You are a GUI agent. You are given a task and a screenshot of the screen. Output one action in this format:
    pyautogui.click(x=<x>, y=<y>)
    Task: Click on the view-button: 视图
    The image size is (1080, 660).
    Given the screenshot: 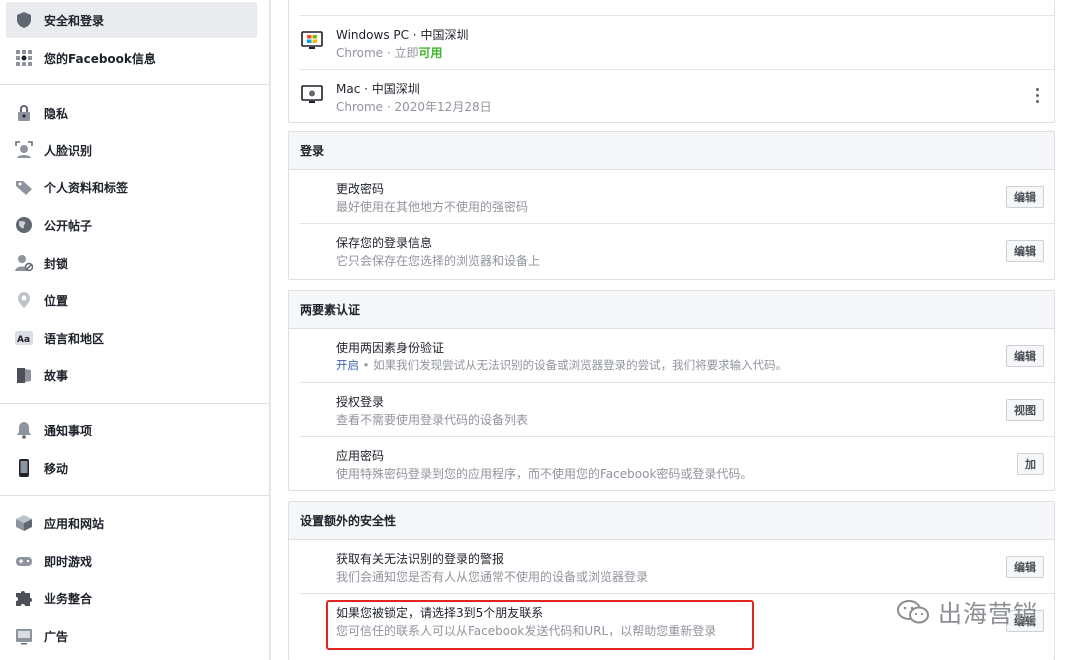 What is the action you would take?
    pyautogui.click(x=1025, y=410)
    